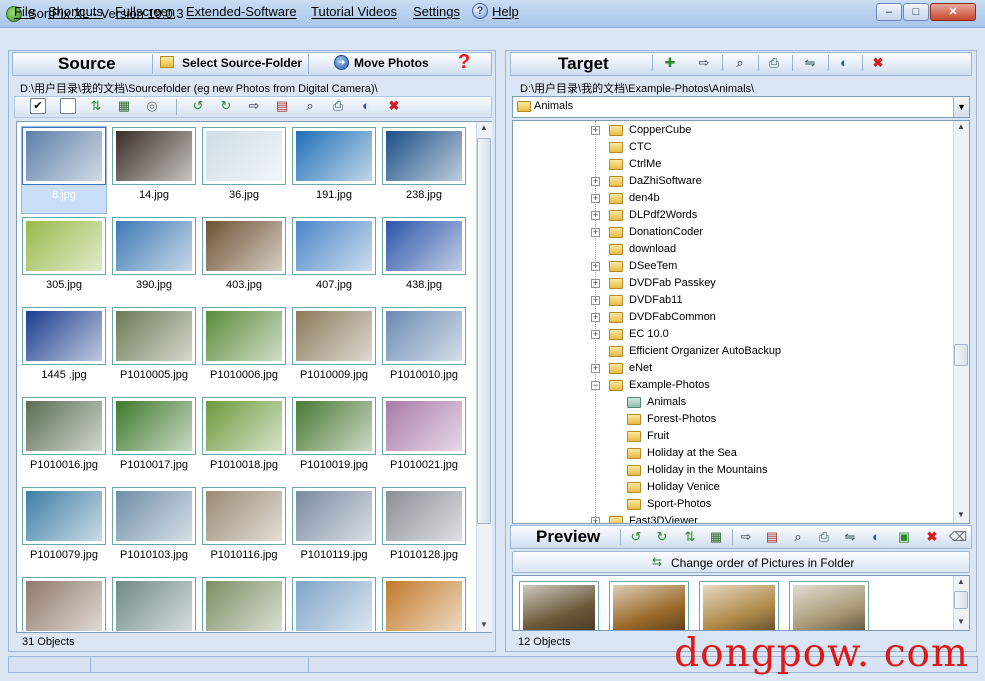 The height and width of the screenshot is (681, 985). I want to click on thumbnail-item: 305.jpg, so click(64, 260).